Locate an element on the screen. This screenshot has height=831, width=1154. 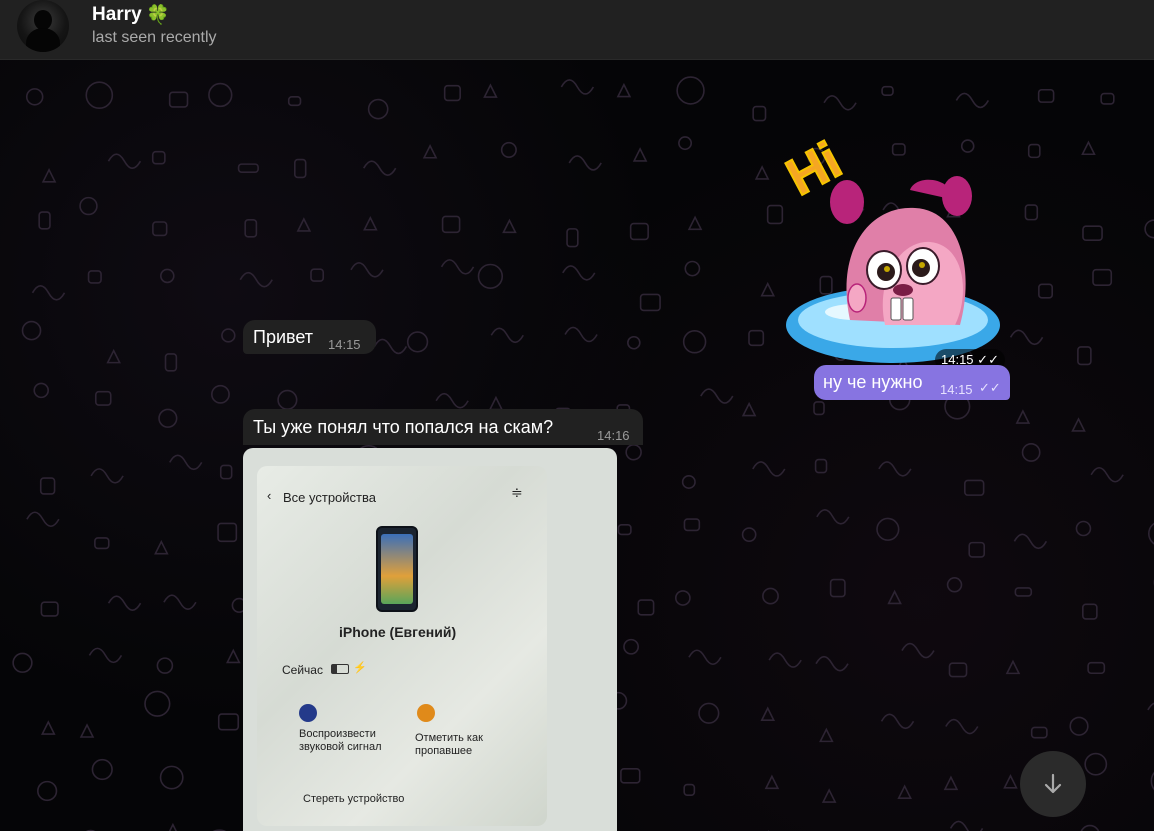
photo-now-label: Сейчас is located at coordinates (302, 670).